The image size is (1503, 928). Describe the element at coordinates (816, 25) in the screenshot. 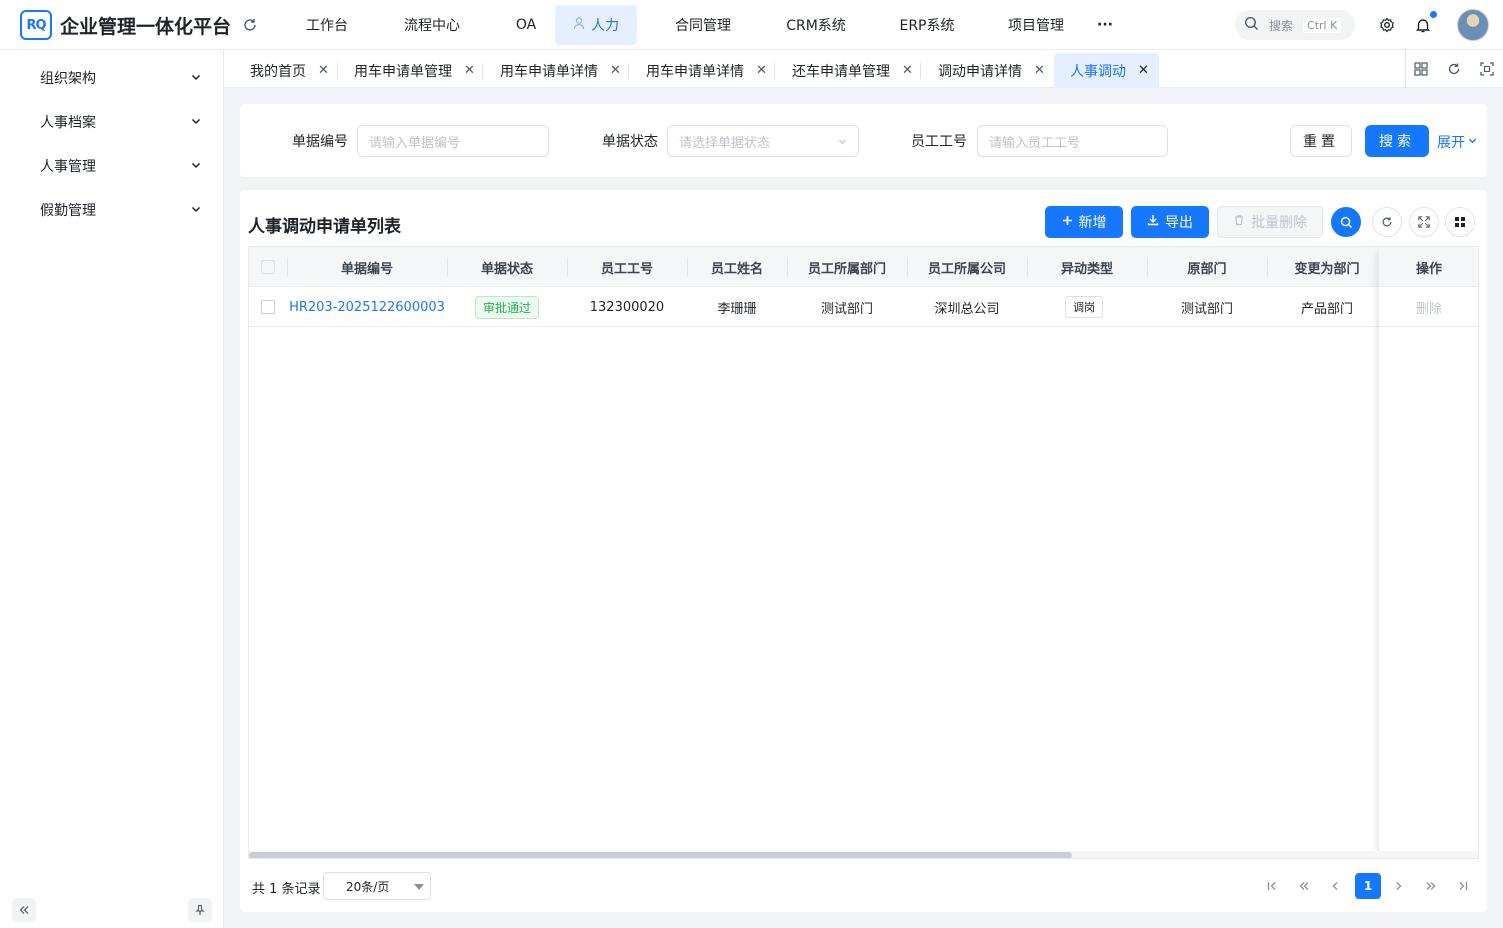

I see `nav-crm: CRM系统` at that location.